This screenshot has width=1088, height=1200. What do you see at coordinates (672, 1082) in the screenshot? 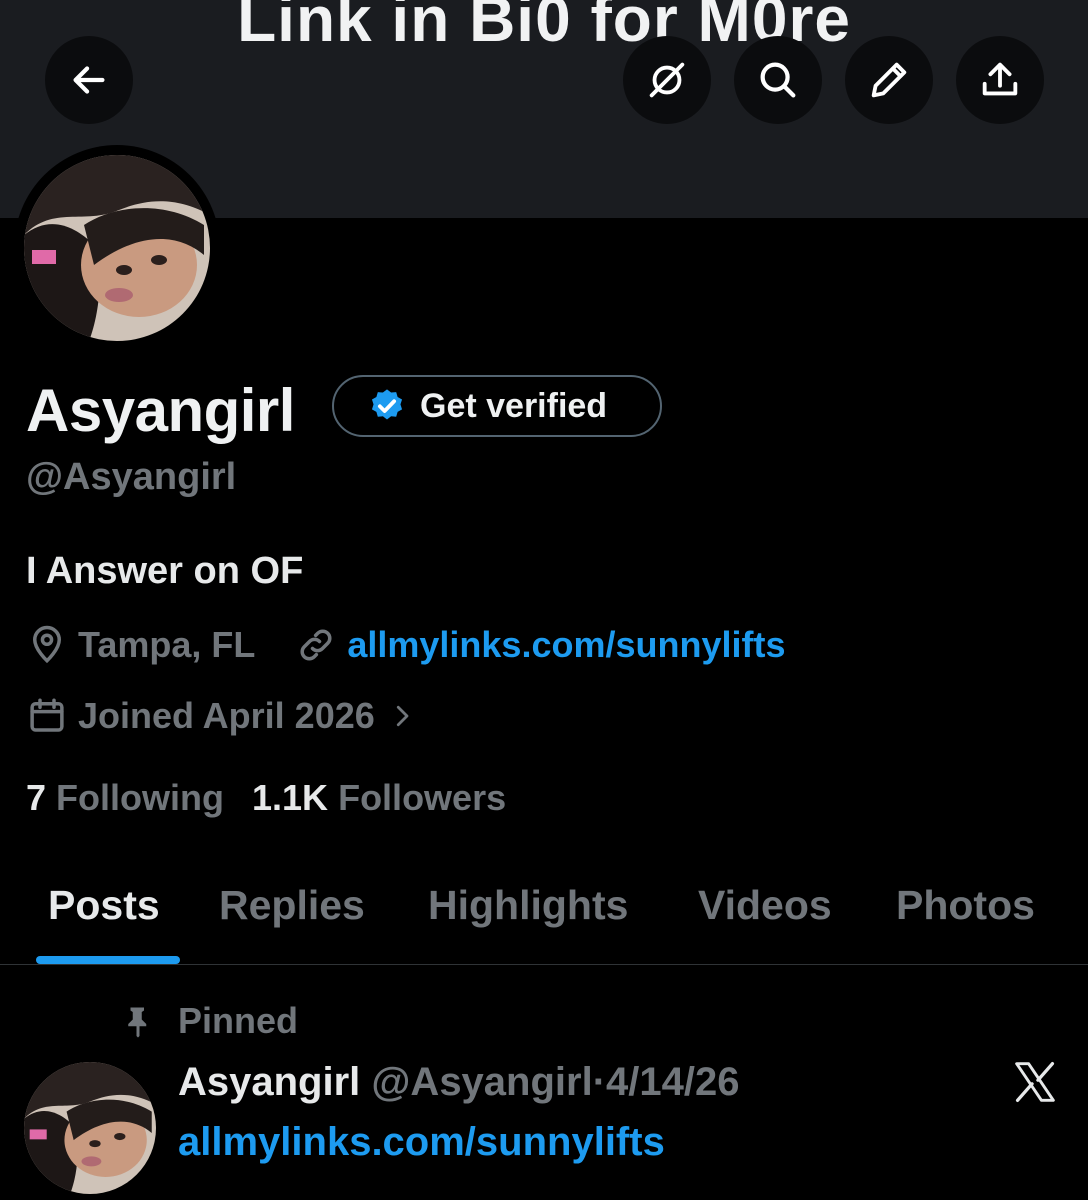
I see `post-date: 4/14/26` at bounding box center [672, 1082].